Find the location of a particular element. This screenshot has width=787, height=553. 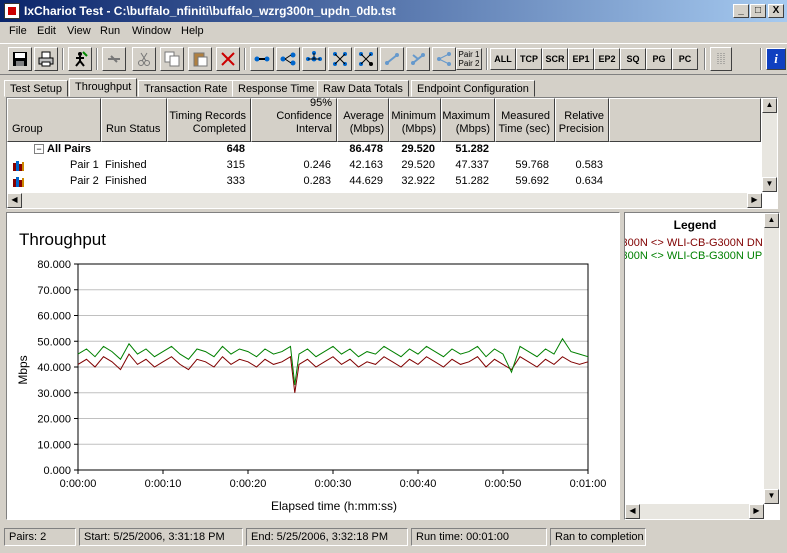

filter-pg-button: PG is located at coordinates (659, 59).